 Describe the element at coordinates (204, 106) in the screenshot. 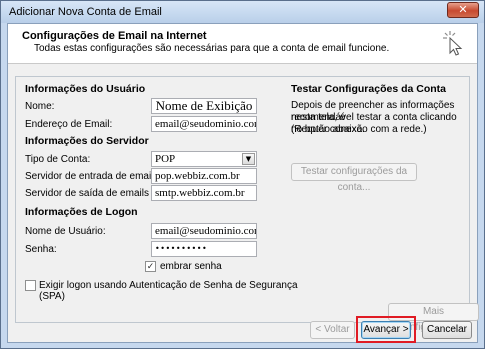

I see `name-field: Nome de Exibição` at that location.